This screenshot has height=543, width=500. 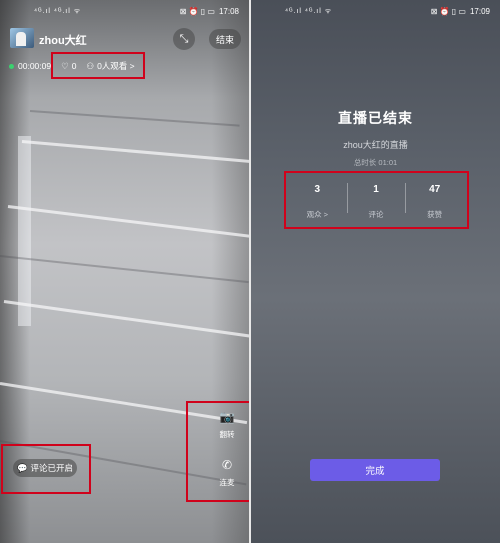 What do you see at coordinates (35, 66) in the screenshot?
I see `elapsed-time: 00:00:09` at bounding box center [35, 66].